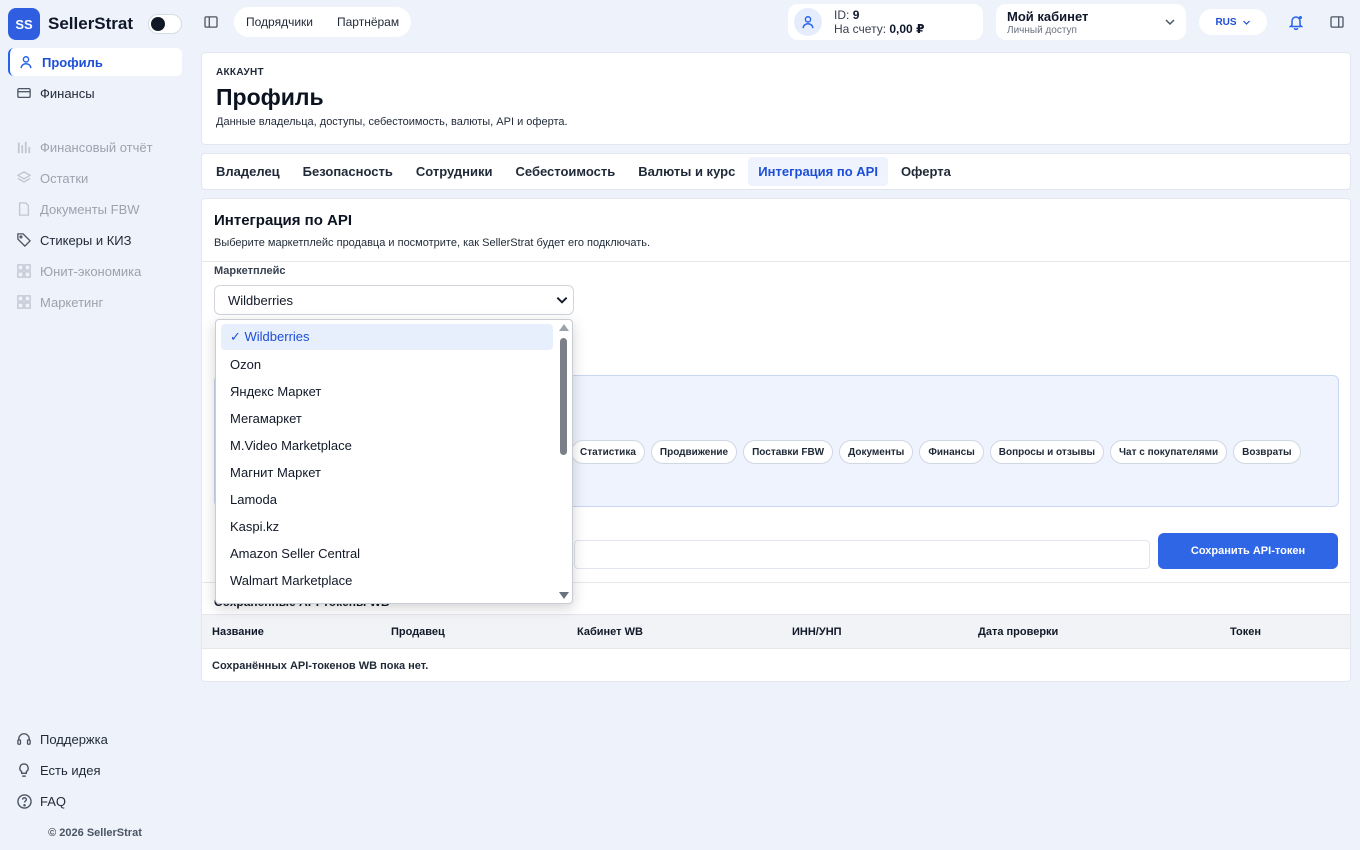 The height and width of the screenshot is (850, 1360). What do you see at coordinates (1048, 16) in the screenshot?
I see `cabinet-title: Мой кабинет` at bounding box center [1048, 16].